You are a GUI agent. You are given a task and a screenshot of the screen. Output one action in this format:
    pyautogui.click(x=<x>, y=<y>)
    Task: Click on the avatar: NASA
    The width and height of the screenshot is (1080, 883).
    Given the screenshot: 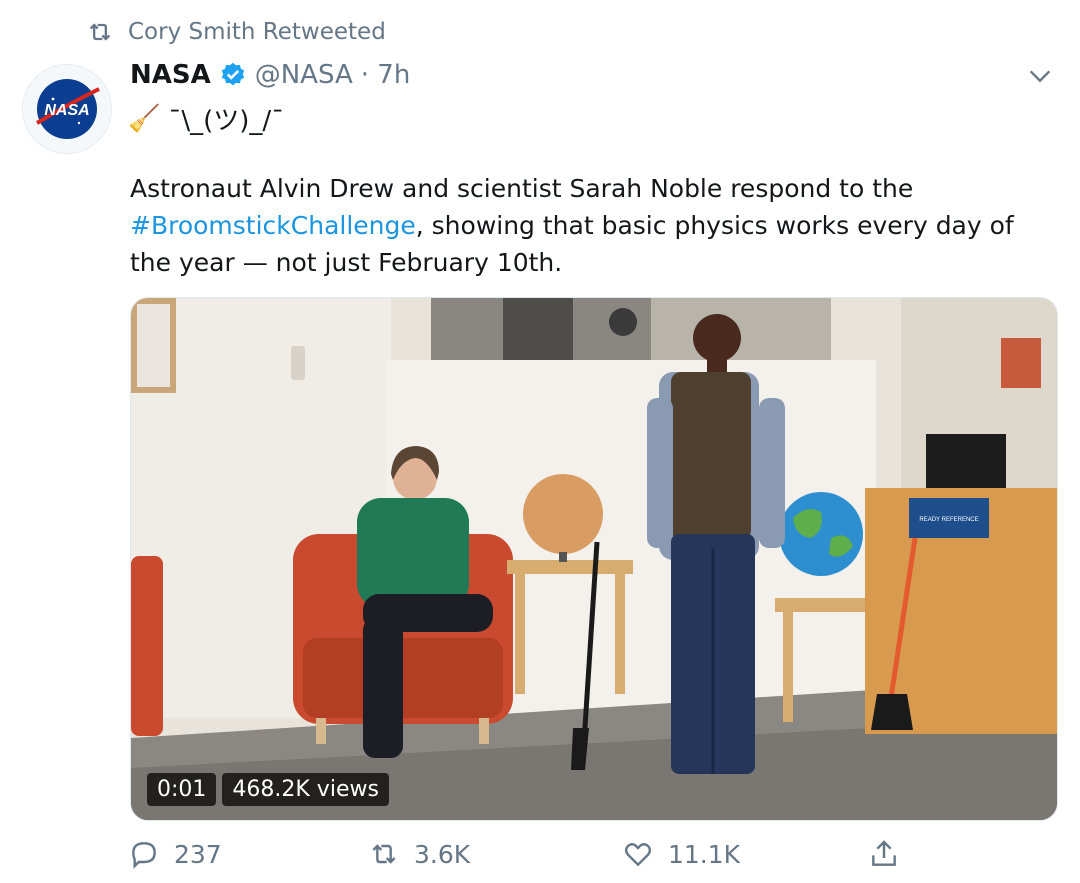 What is the action you would take?
    pyautogui.click(x=67, y=109)
    